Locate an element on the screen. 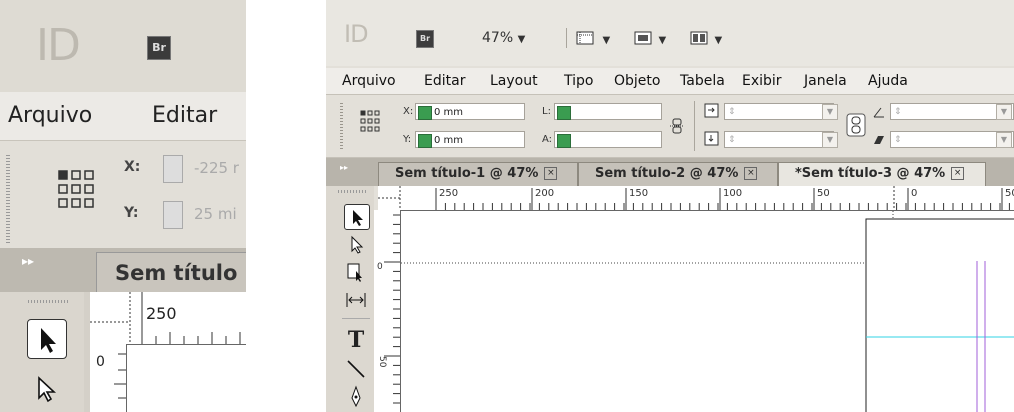 This screenshot has width=1014, height=412. toolbar-divider is located at coordinates (566, 38).